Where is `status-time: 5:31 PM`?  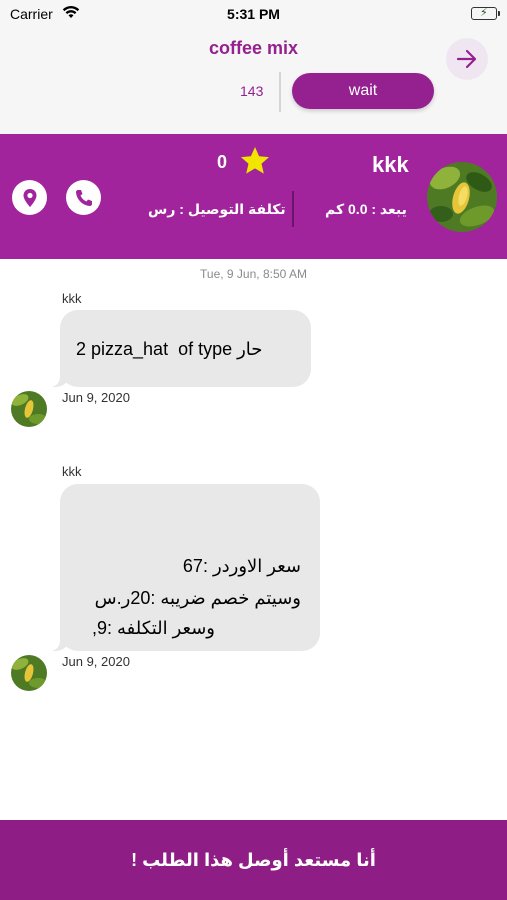 status-time: 5:31 PM is located at coordinates (253, 14).